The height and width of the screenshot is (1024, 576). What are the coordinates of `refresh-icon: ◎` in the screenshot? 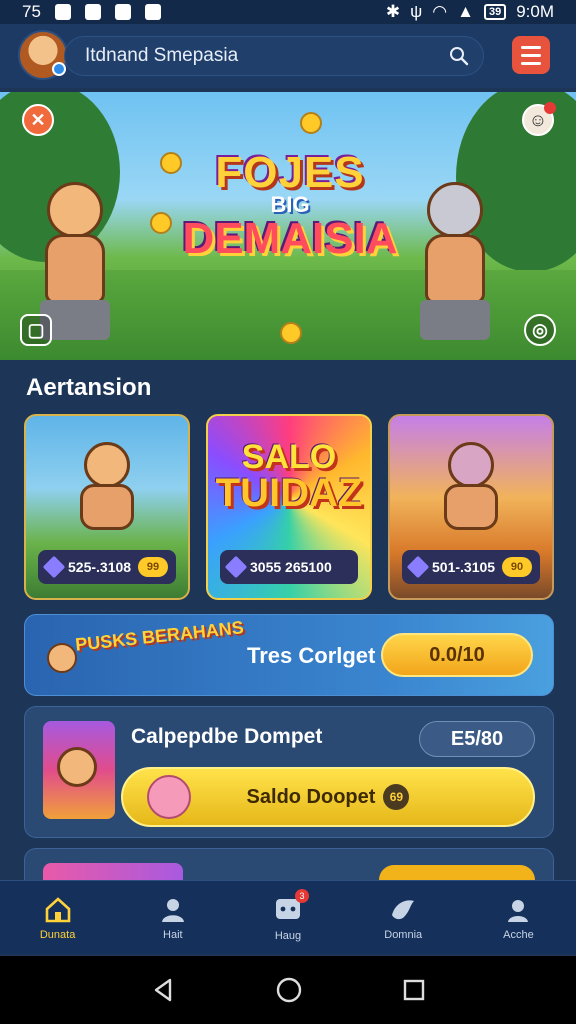 It's located at (540, 330).